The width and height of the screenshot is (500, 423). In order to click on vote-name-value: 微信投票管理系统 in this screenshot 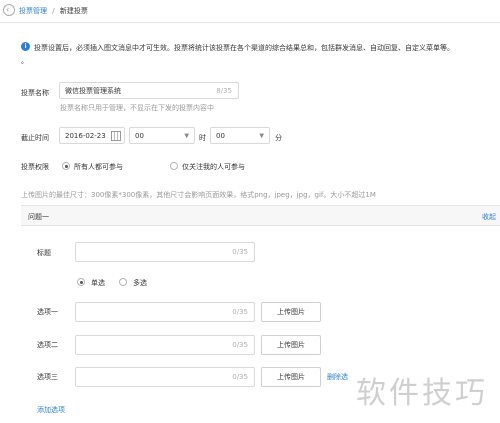, I will do `click(93, 90)`.